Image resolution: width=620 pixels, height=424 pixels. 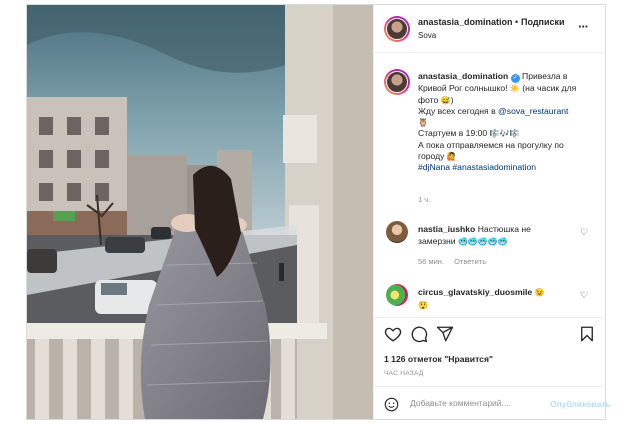 I want to click on likes-count: 1 126 отметок "Нравится", so click(x=438, y=359).